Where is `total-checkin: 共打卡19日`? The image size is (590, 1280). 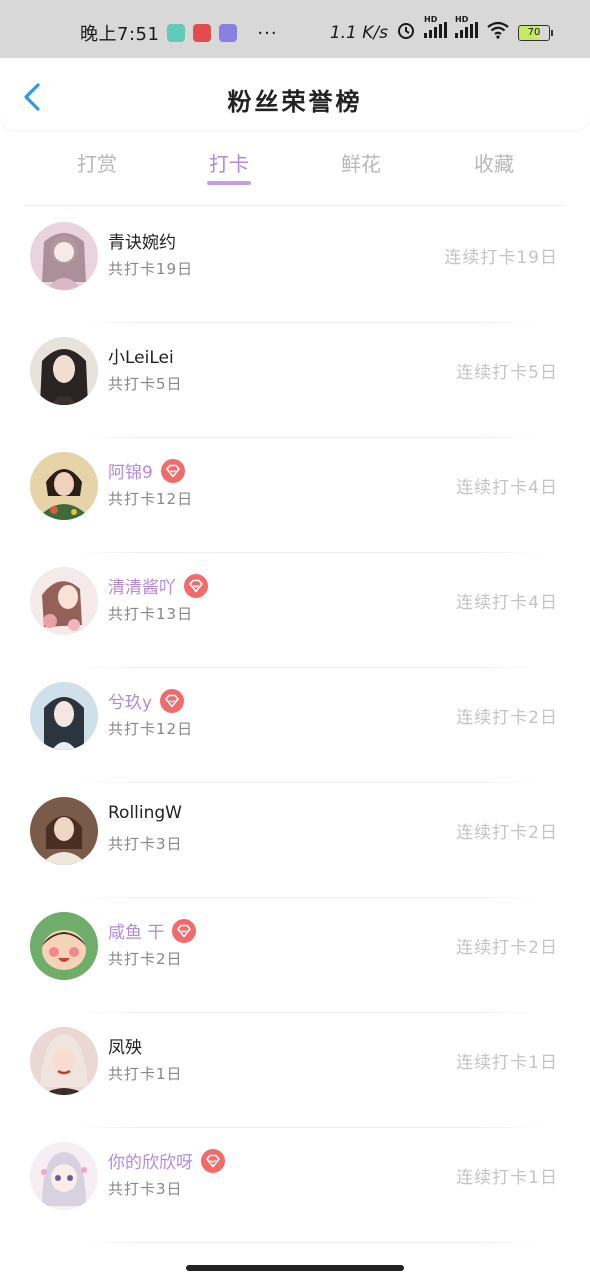 total-checkin: 共打卡19日 is located at coordinates (151, 269).